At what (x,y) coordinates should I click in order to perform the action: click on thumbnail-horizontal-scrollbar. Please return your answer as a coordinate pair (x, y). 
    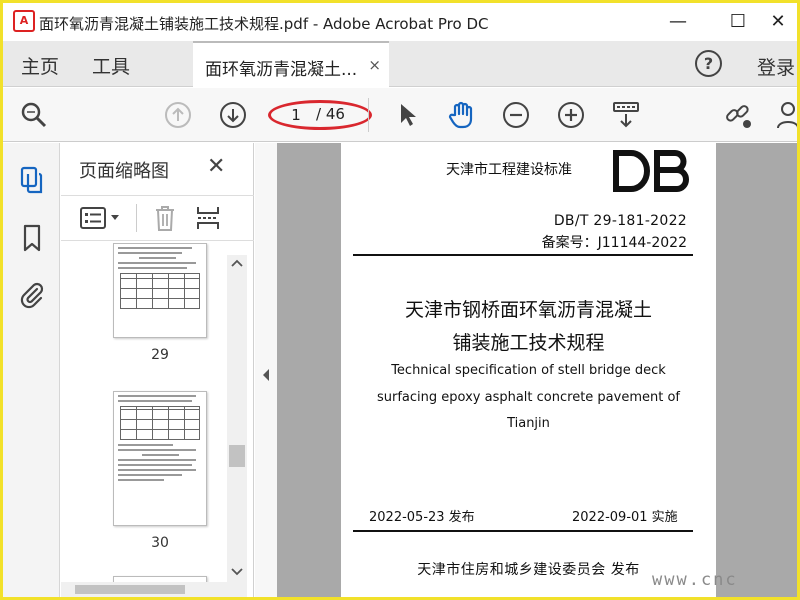
    Looking at the image, I should click on (154, 589).